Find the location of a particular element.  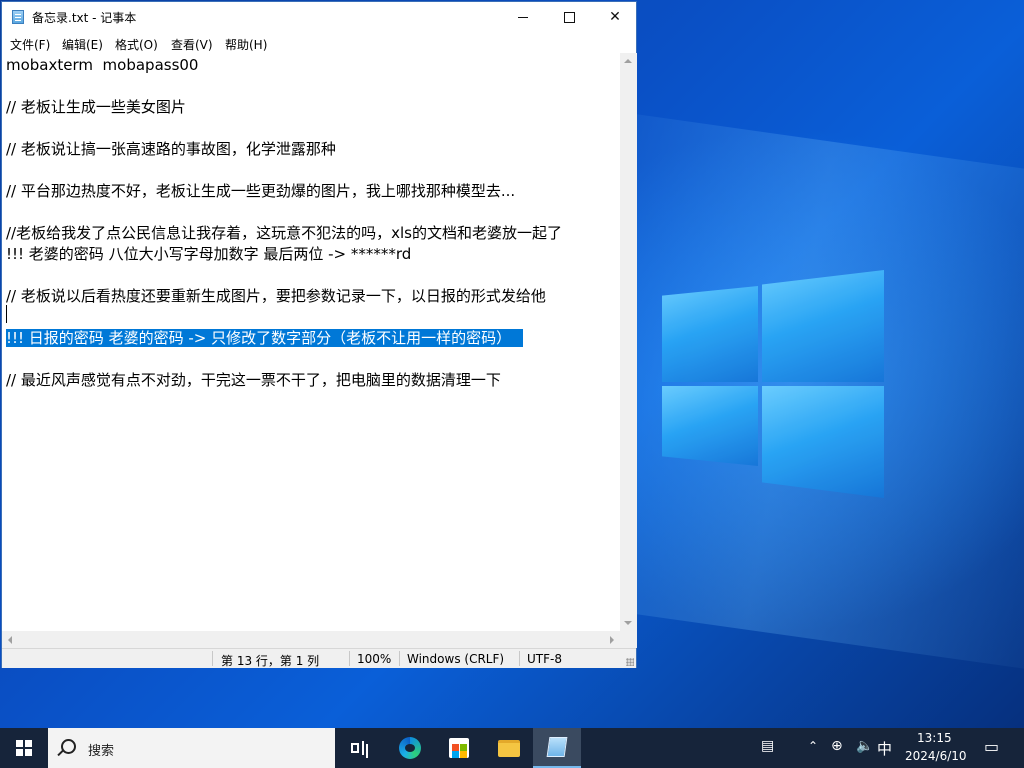

close-icon: ✕ is located at coordinates (615, 17).